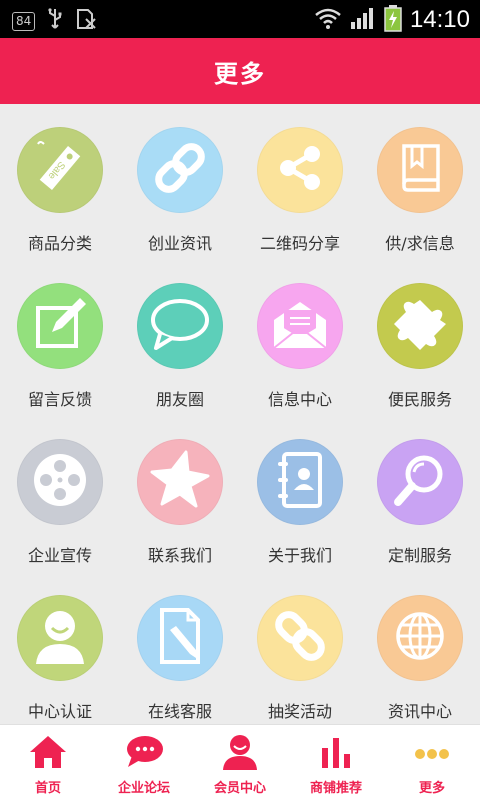 Image resolution: width=480 pixels, height=801 pixels. I want to click on battery-icon, so click(393, 20).